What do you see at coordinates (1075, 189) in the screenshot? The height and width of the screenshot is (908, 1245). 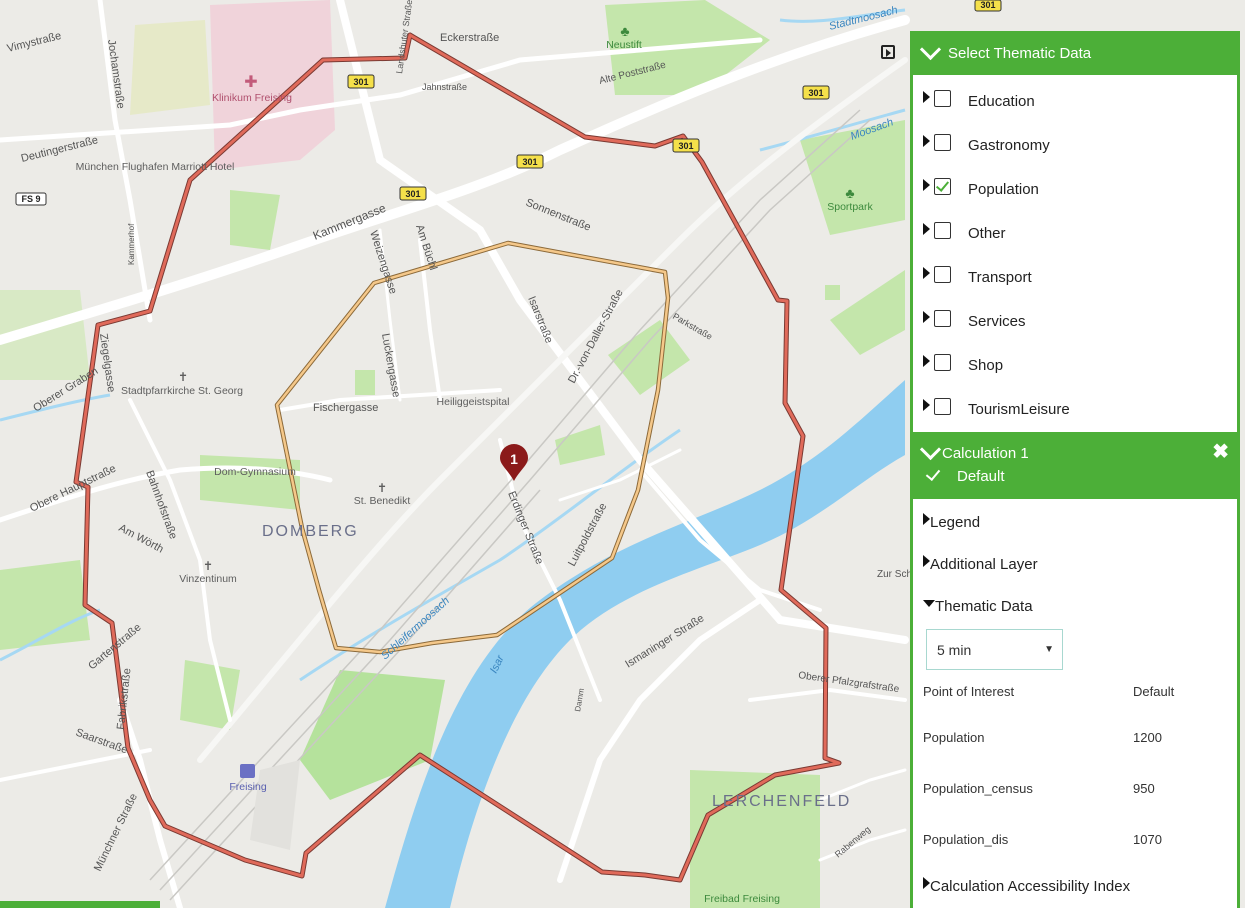 I see `thematic-item-population: Population` at bounding box center [1075, 189].